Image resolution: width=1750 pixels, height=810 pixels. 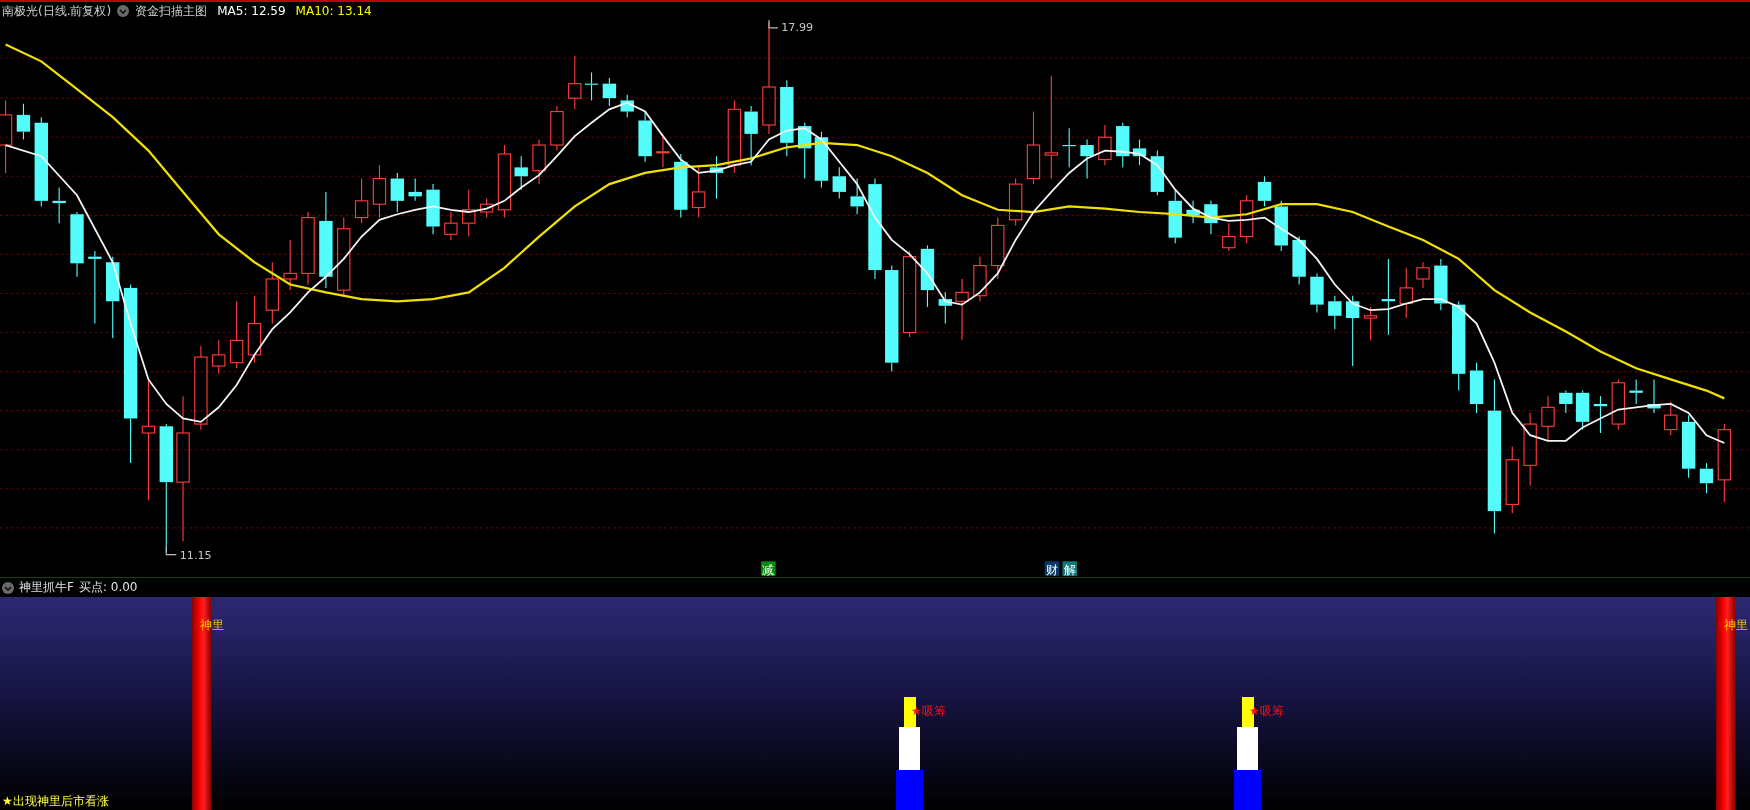 I want to click on ma10-reading: MA10: 13.14, so click(x=333, y=11).